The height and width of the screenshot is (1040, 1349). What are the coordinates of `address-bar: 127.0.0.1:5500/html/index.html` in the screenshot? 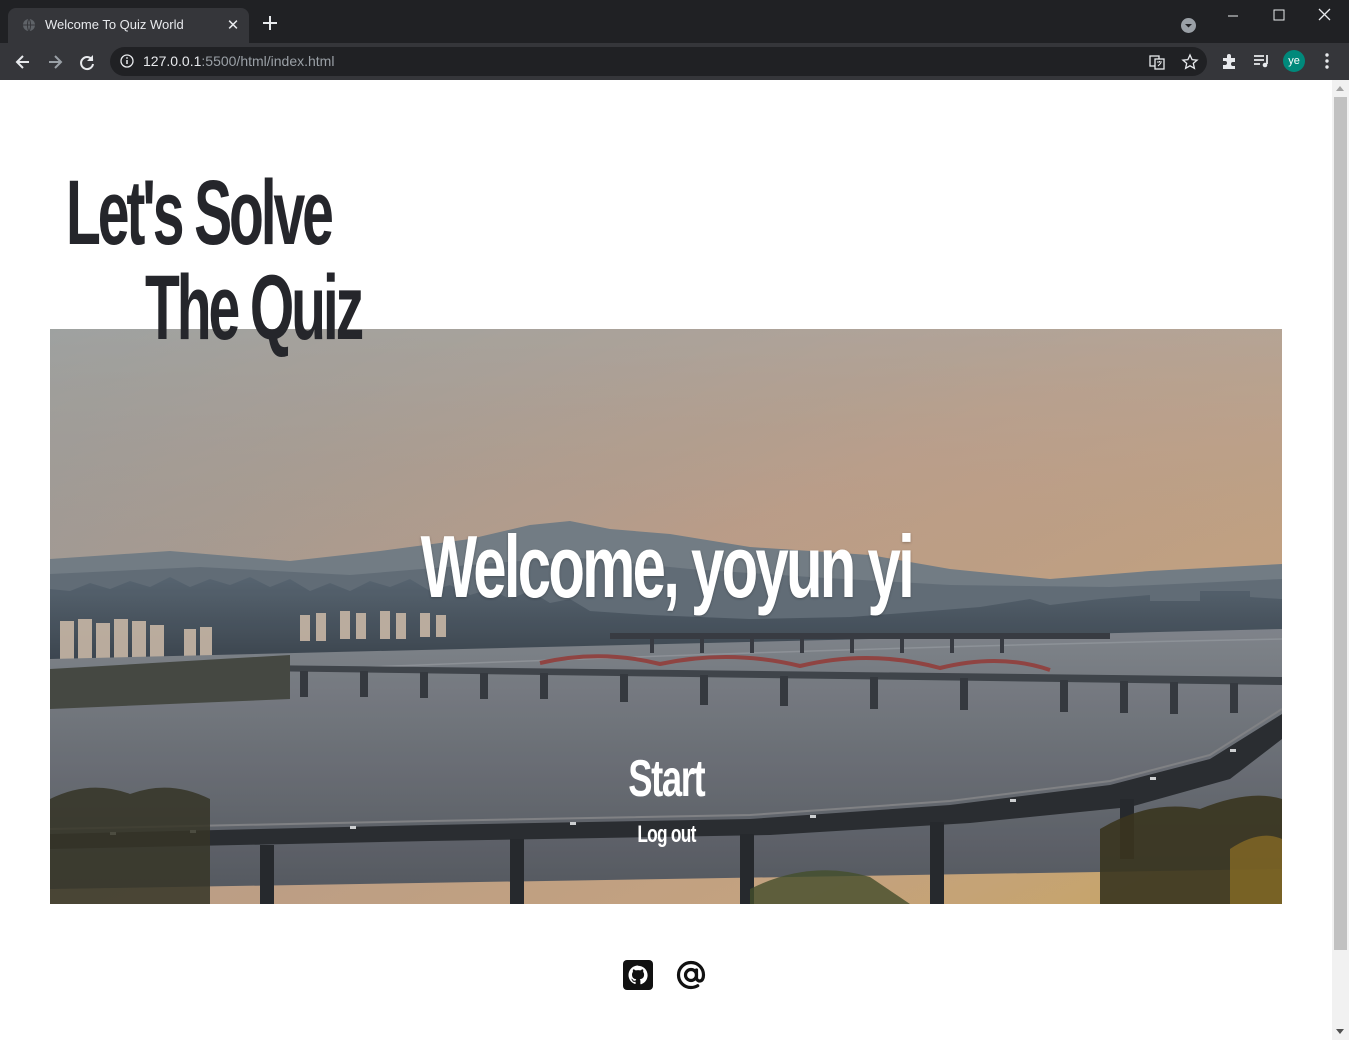 It's located at (658, 61).